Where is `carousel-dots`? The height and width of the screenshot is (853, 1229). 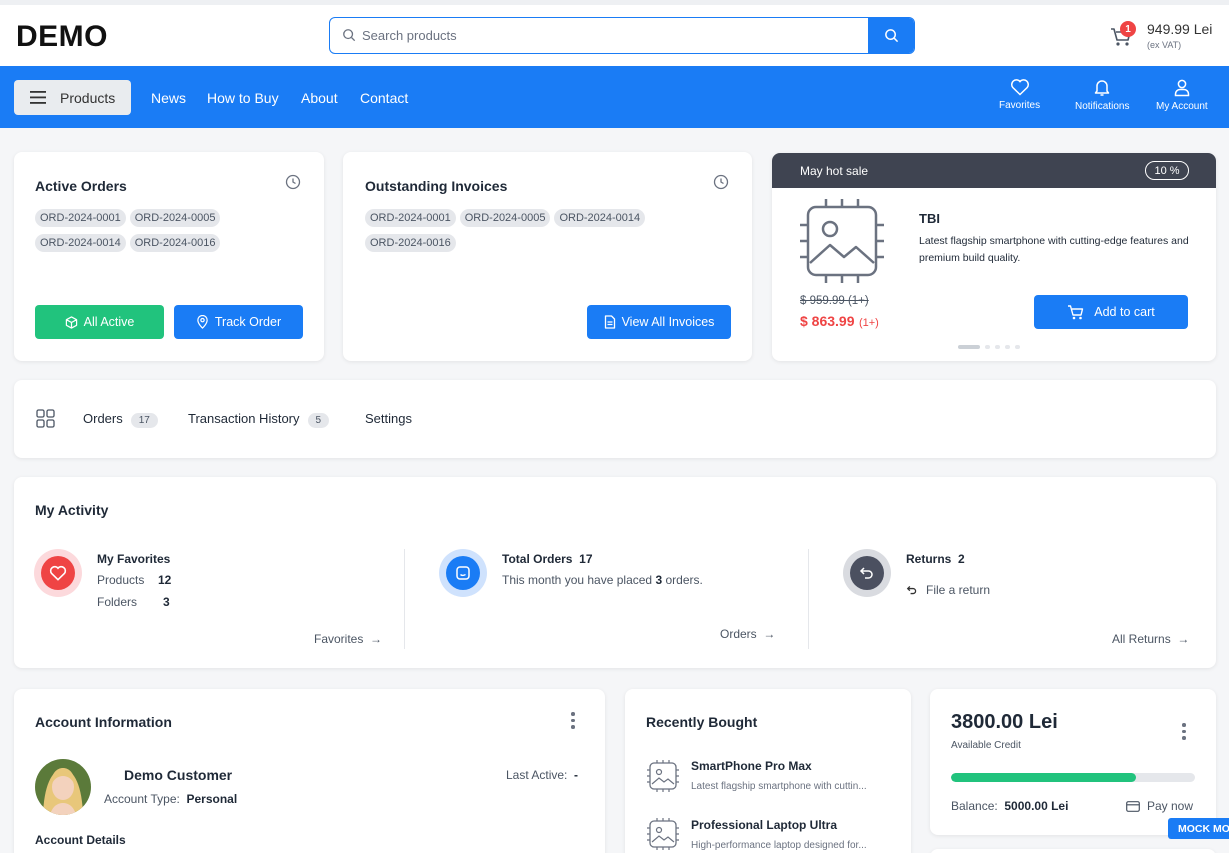
carousel-dots is located at coordinates (989, 347).